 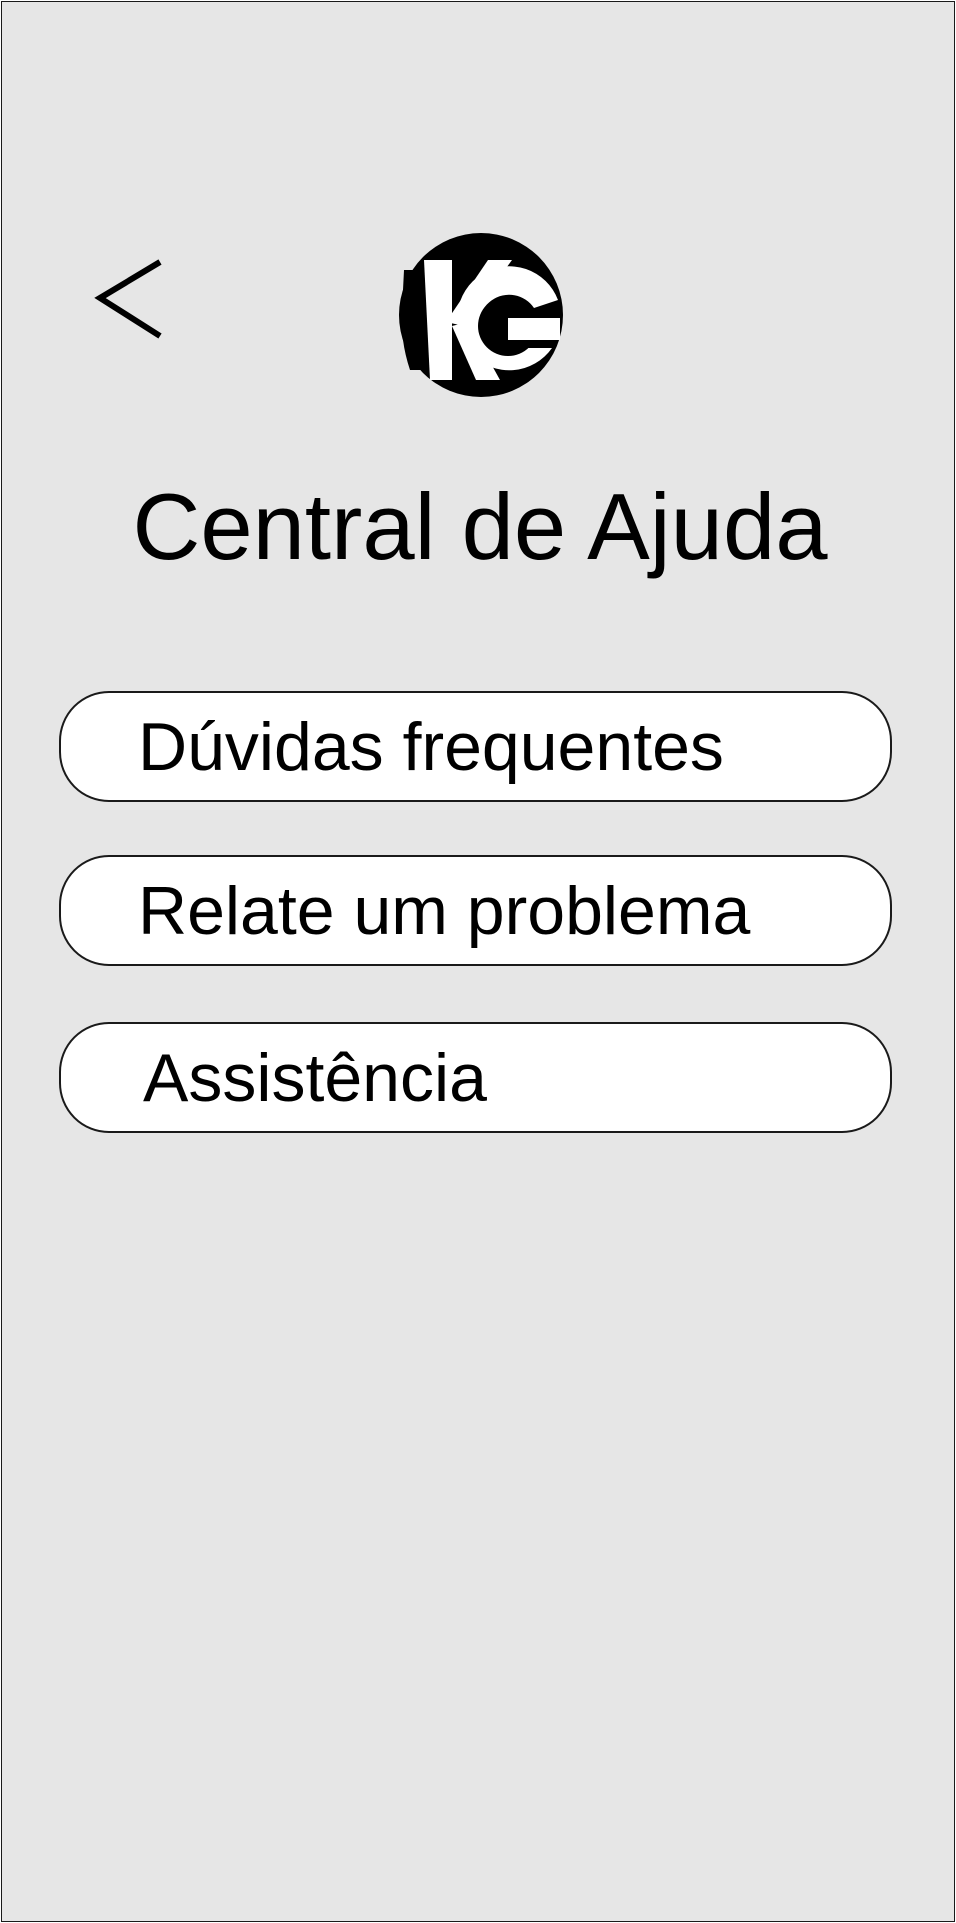 What do you see at coordinates (444, 910) in the screenshot?
I see `report-problem-button-label: Relate um problema` at bounding box center [444, 910].